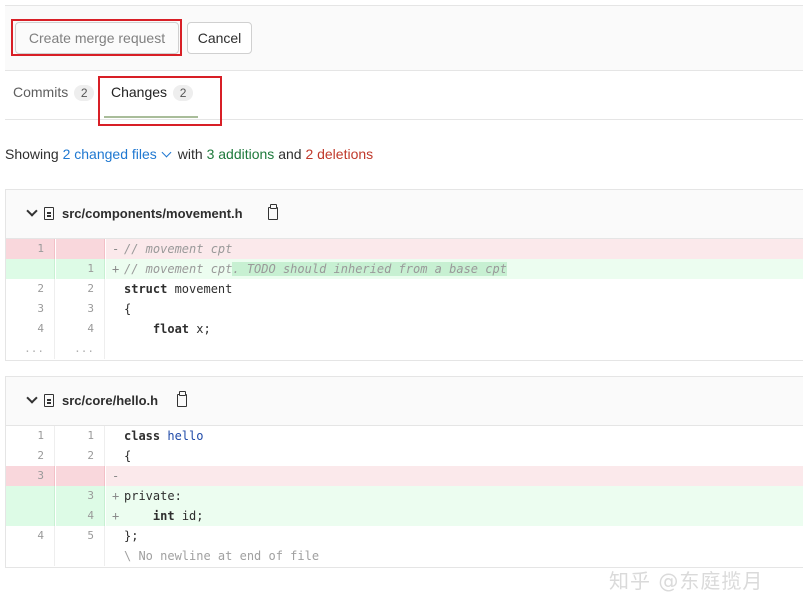  Describe the element at coordinates (110, 400) in the screenshot. I see `file-name: src/core/hello.h` at that location.